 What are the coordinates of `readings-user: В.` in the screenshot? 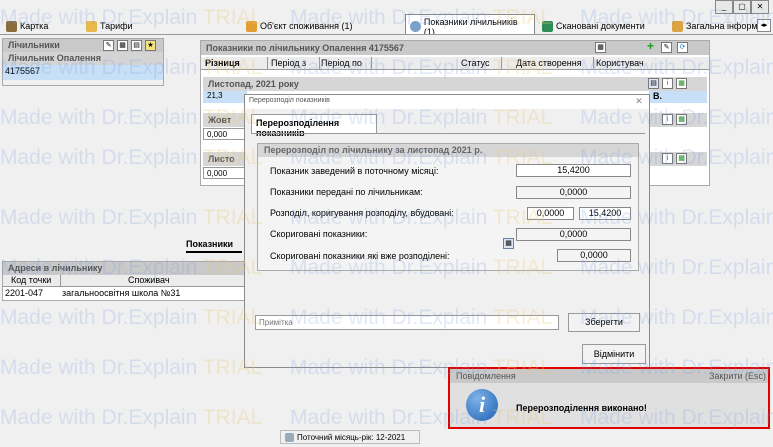 It's located at (678, 97).